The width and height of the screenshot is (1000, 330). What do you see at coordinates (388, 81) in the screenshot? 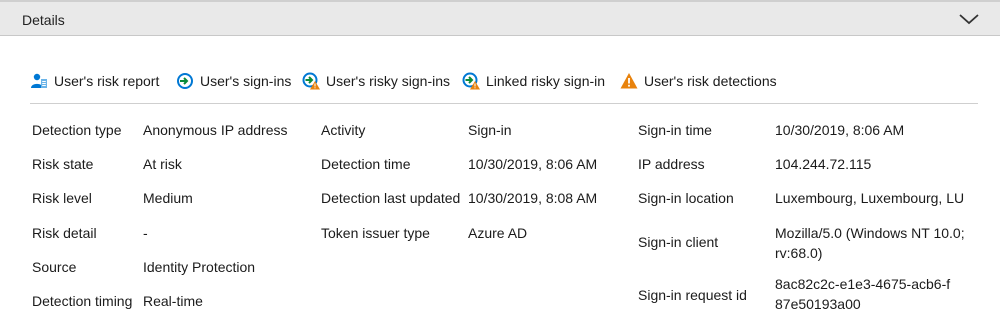
I see `toolbar-label: User's risky sign-ins` at bounding box center [388, 81].